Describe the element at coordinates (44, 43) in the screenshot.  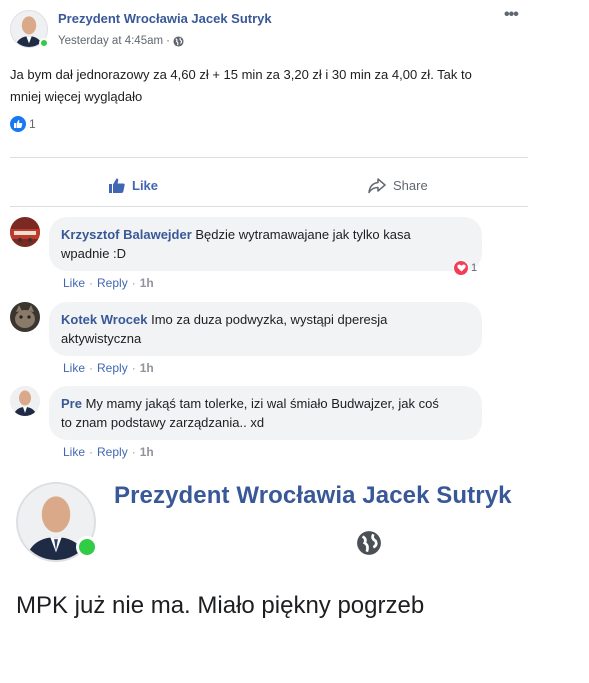
I see `online-status-dot` at that location.